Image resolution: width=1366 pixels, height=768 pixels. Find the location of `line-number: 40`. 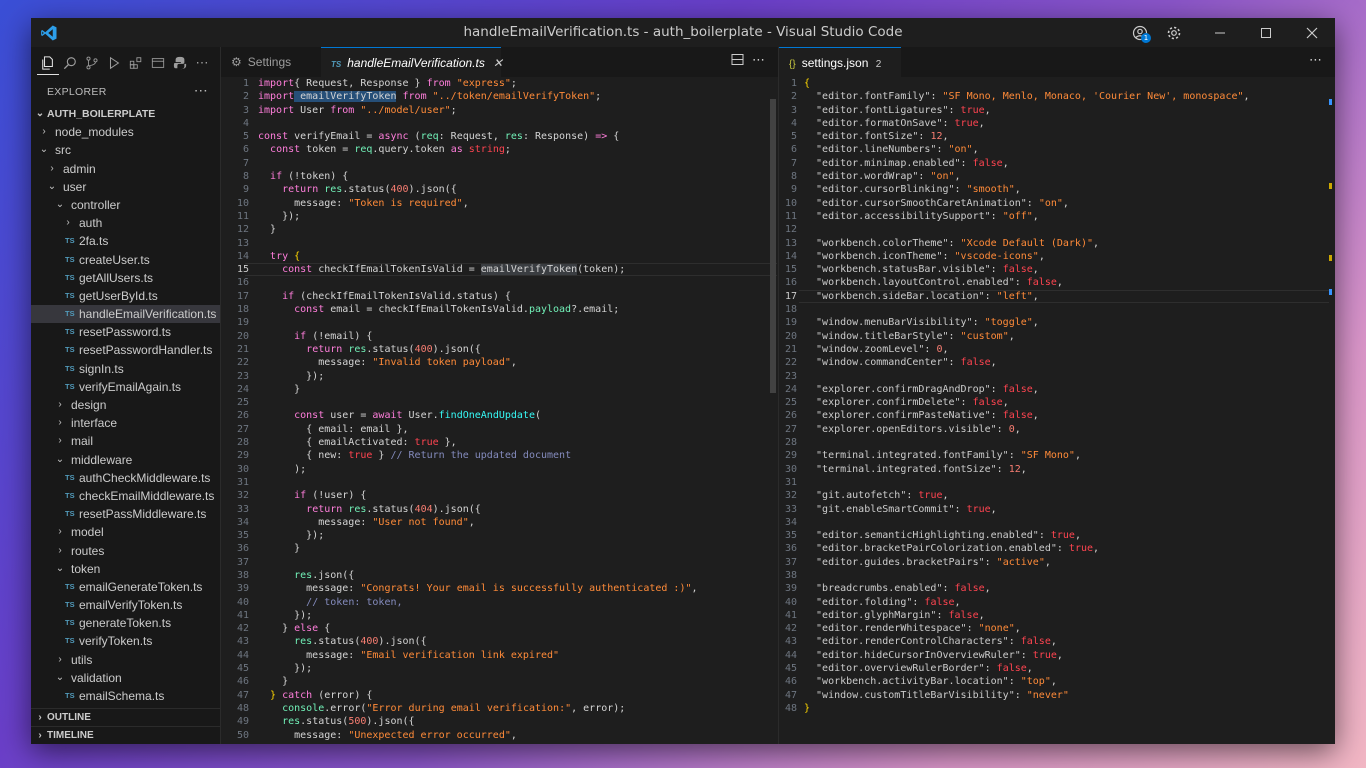

line-number: 40 is located at coordinates (242, 602).